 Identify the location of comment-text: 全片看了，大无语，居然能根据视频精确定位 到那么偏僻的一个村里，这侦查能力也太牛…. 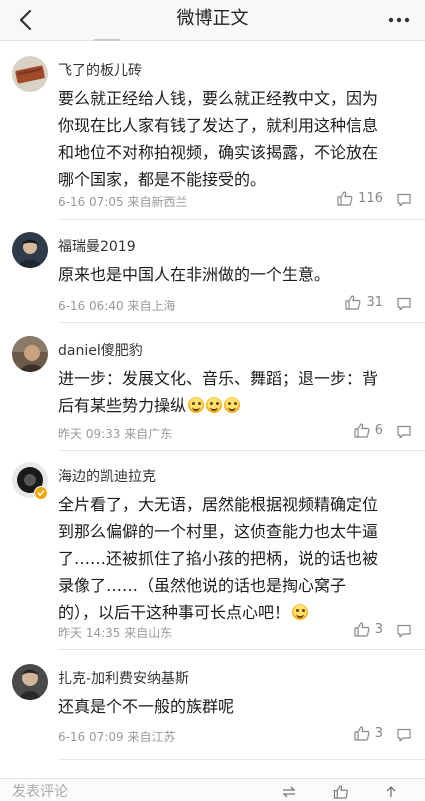
(234, 558).